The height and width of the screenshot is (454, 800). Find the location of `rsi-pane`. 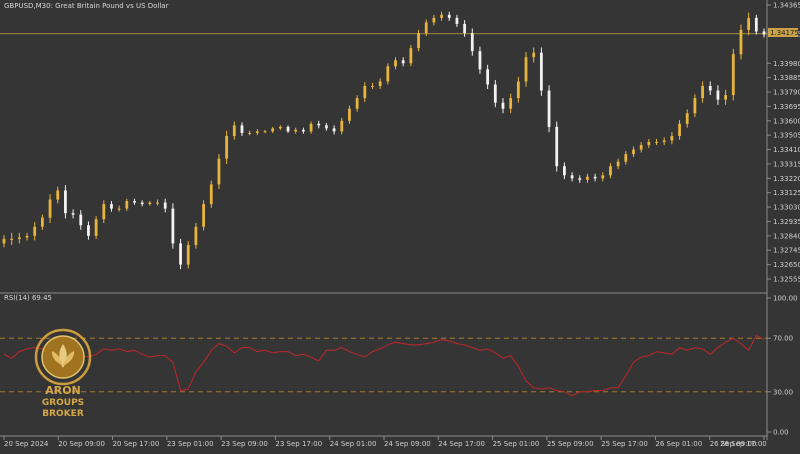

rsi-pane is located at coordinates (383, 365).